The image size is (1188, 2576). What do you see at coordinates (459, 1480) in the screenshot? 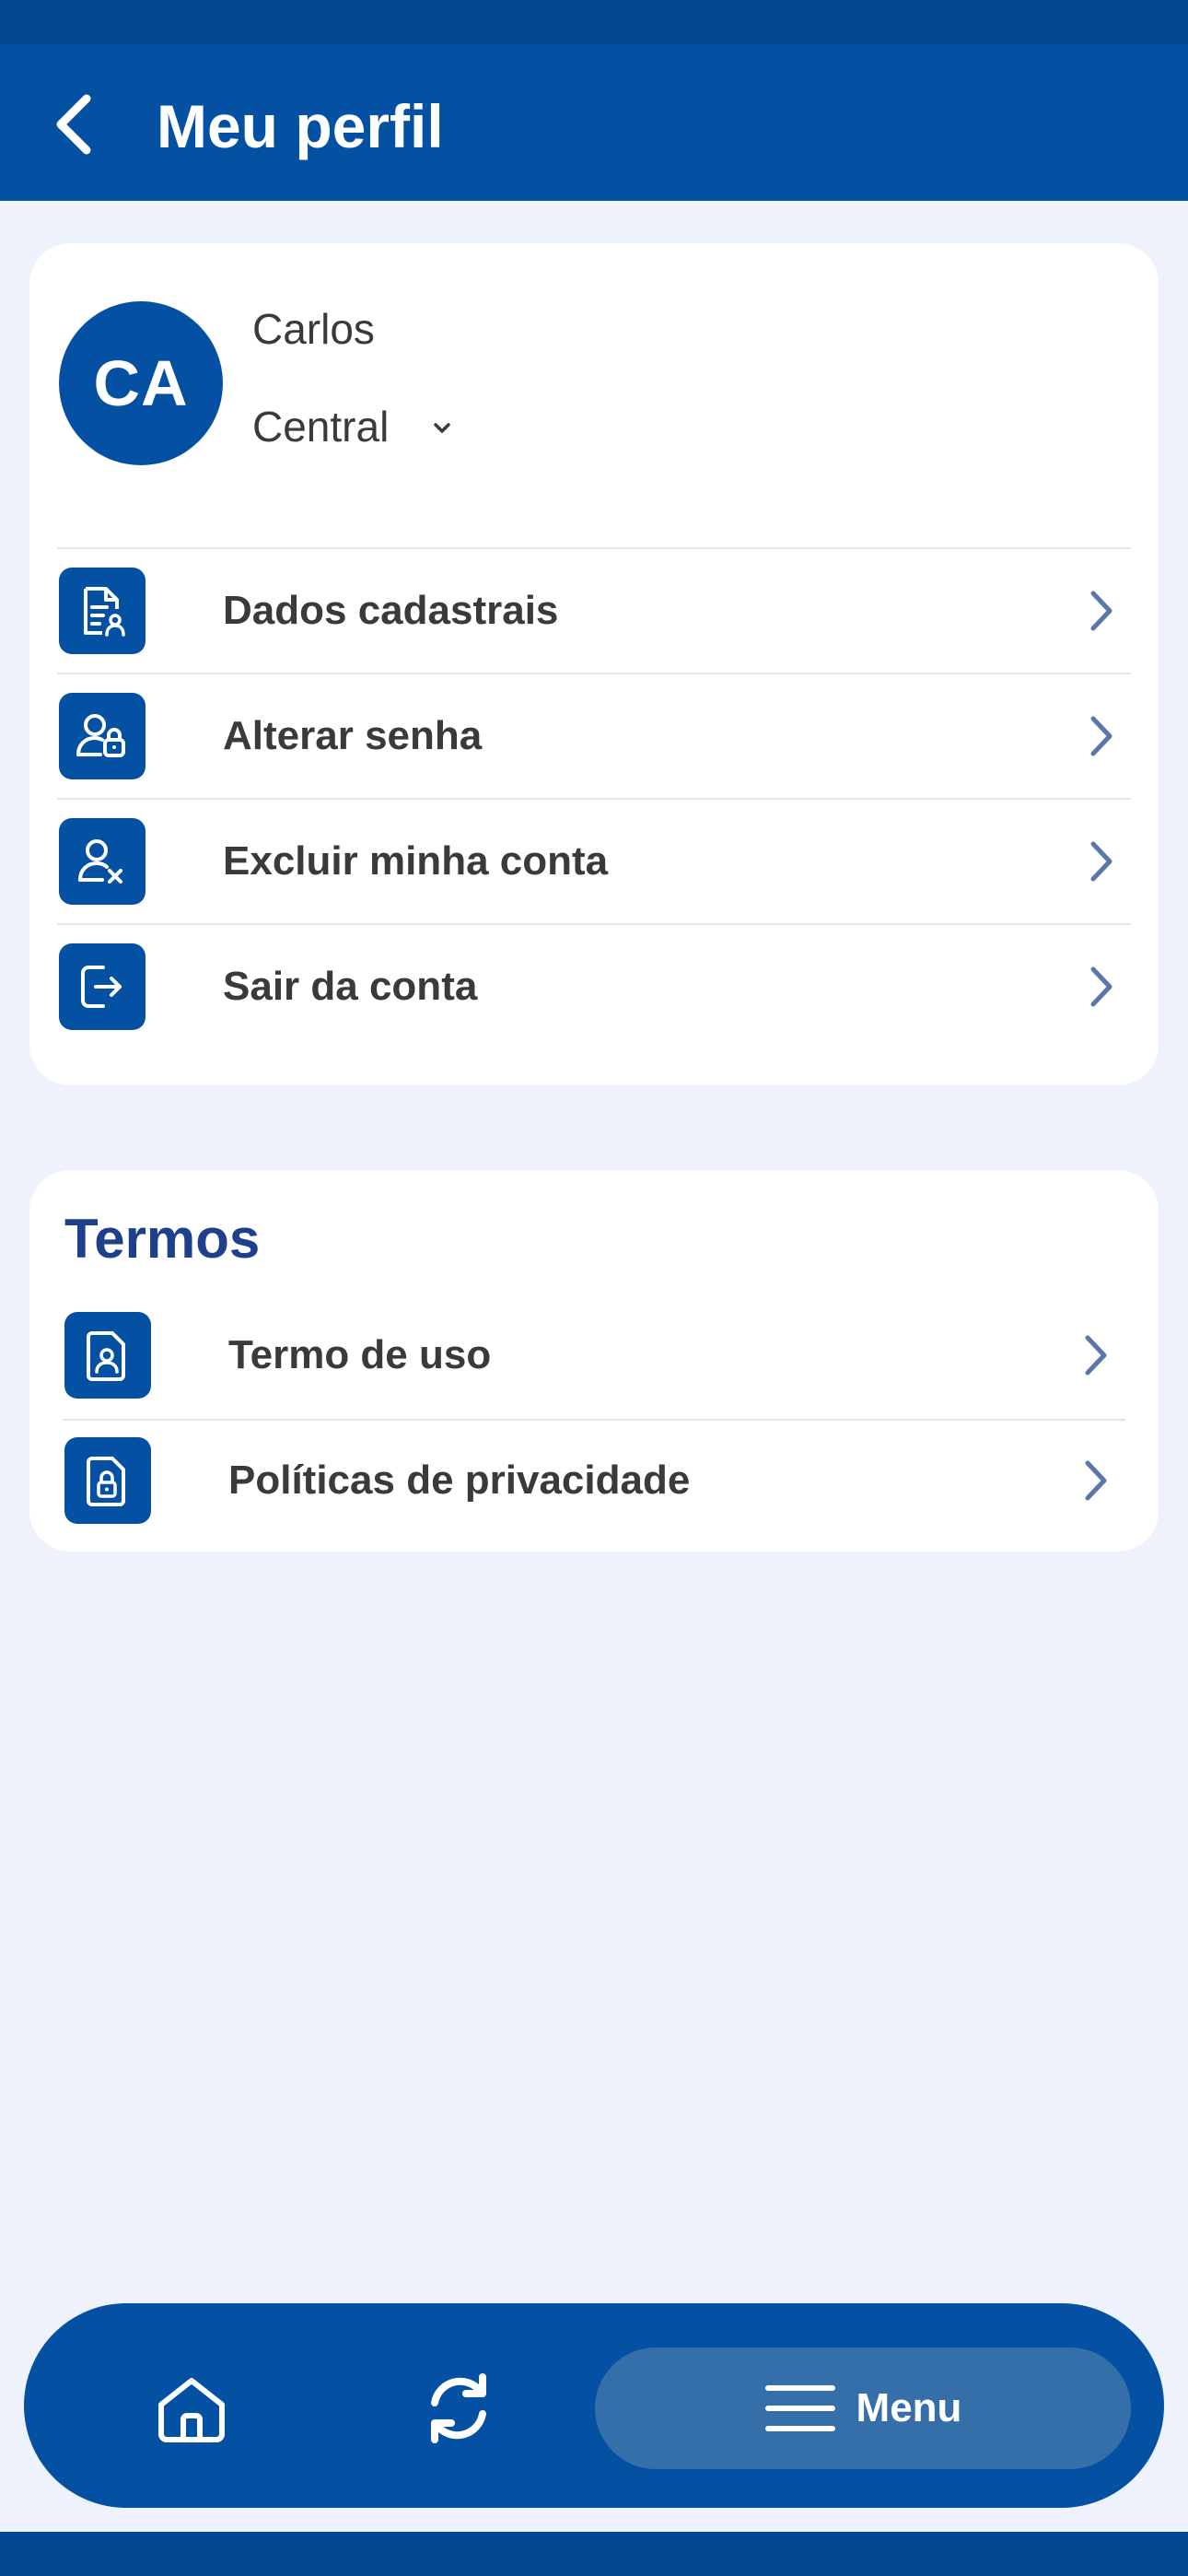
I see `menu-item-label: Políticas de privacidade` at bounding box center [459, 1480].